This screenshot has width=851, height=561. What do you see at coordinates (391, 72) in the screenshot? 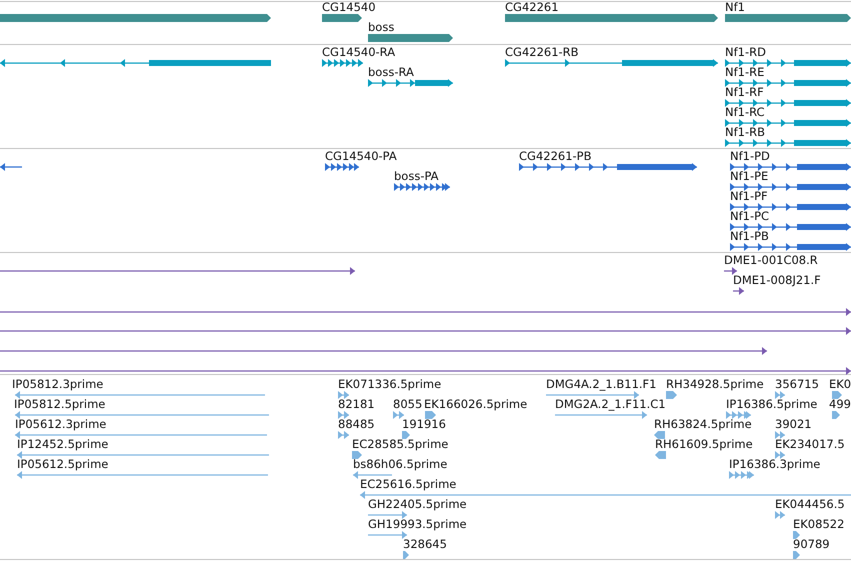
I see `feature-label: boss-RA` at bounding box center [391, 72].